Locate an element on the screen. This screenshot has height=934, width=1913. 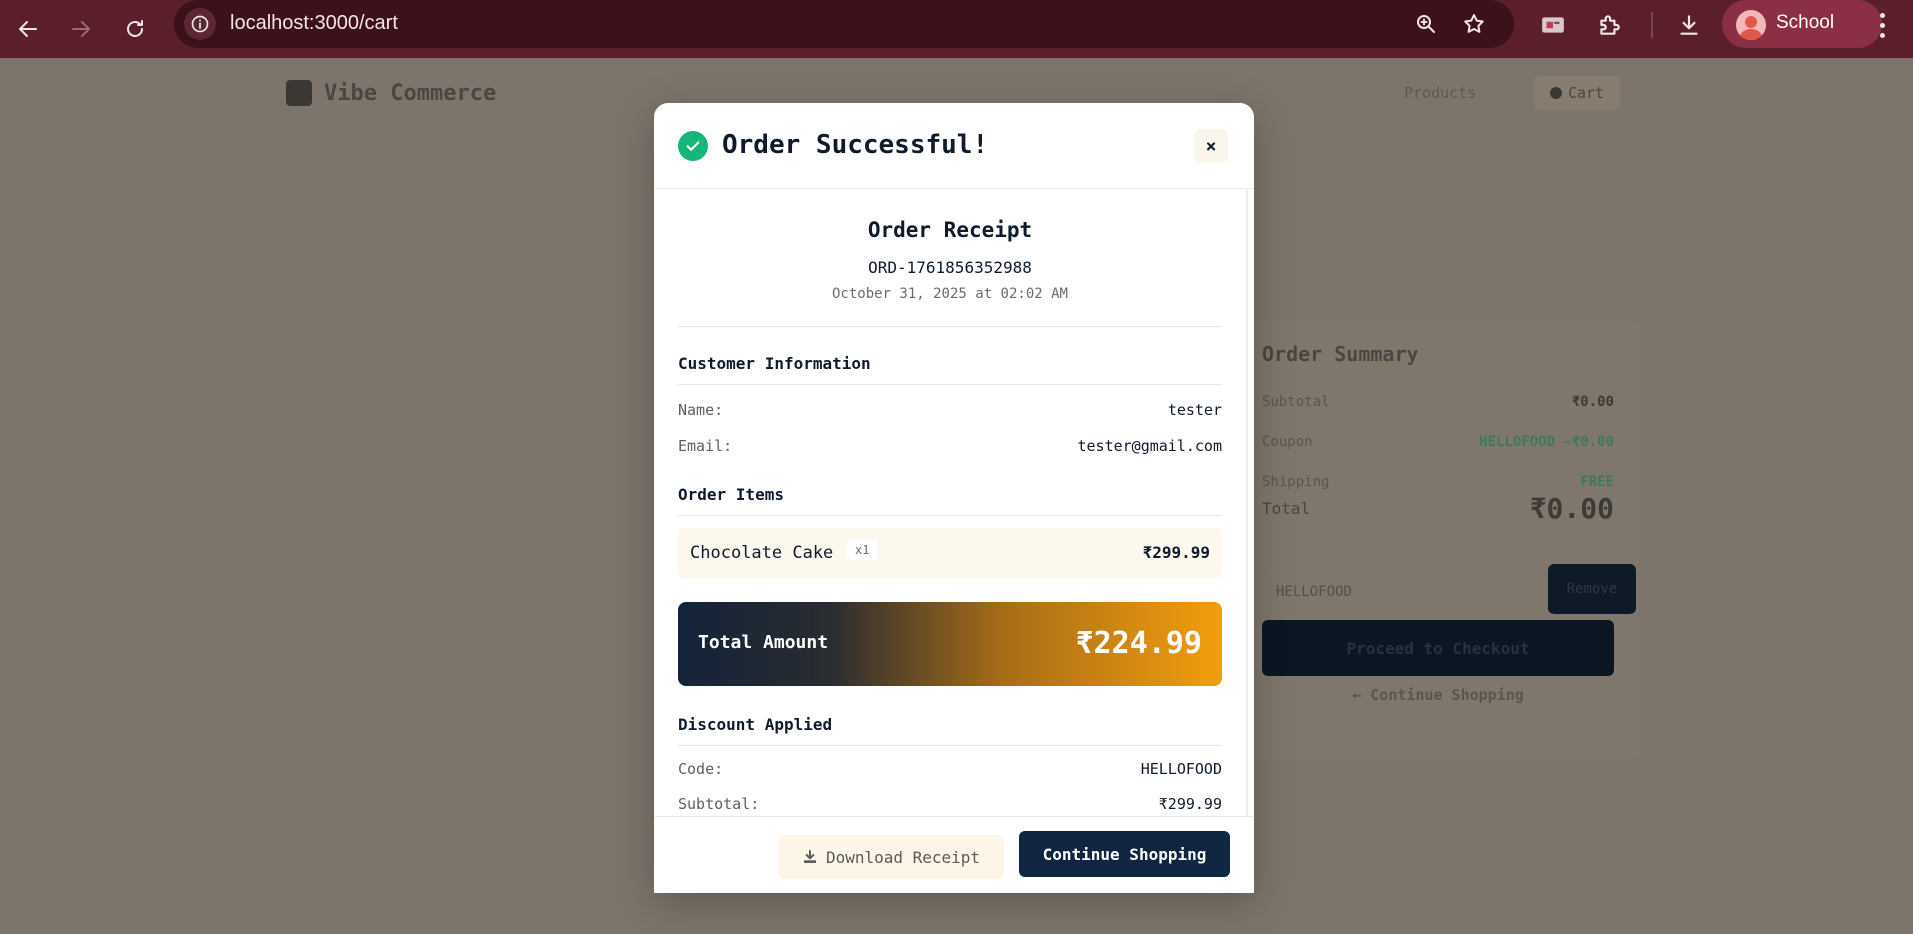
receipt-title: Order Receipt is located at coordinates (950, 230).